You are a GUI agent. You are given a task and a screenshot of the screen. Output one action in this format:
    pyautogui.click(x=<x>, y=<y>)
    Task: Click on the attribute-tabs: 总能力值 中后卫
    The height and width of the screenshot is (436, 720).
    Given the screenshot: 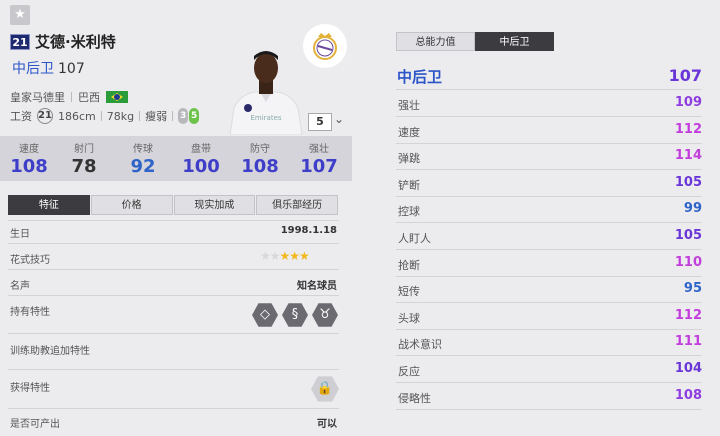 What is the action you would take?
    pyautogui.click(x=475, y=41)
    